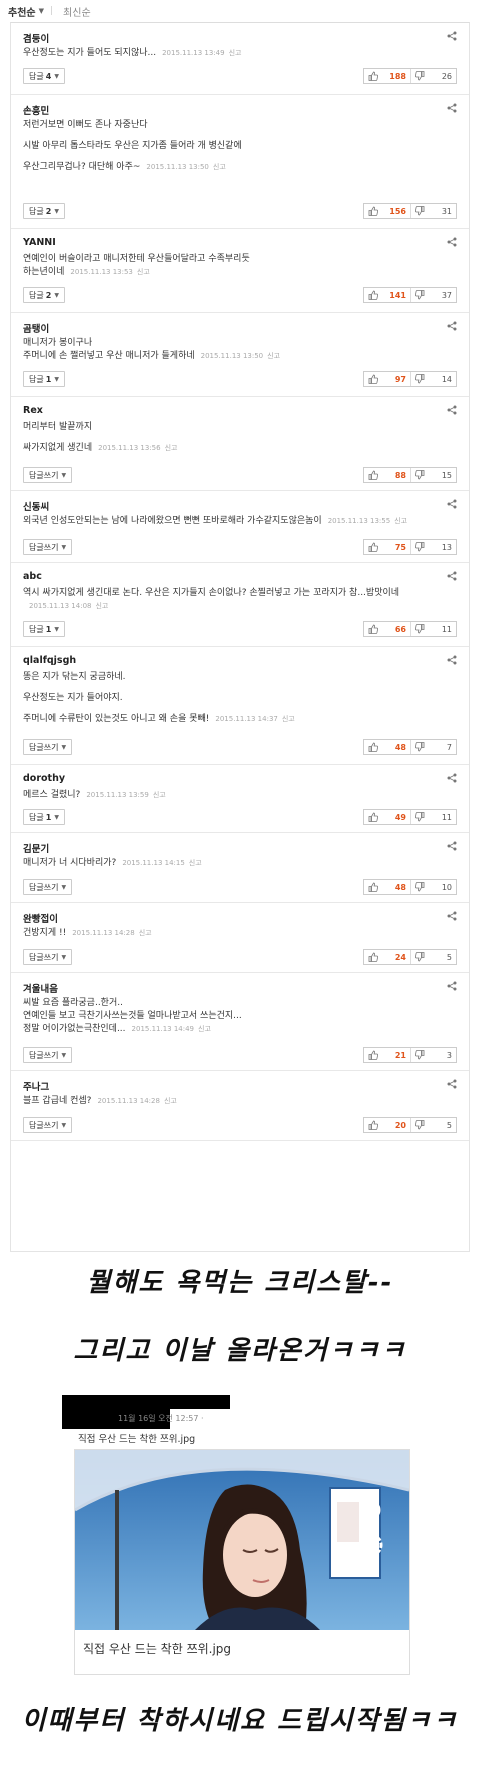 The image size is (480, 1775). I want to click on like-count: 48, so click(400, 887).